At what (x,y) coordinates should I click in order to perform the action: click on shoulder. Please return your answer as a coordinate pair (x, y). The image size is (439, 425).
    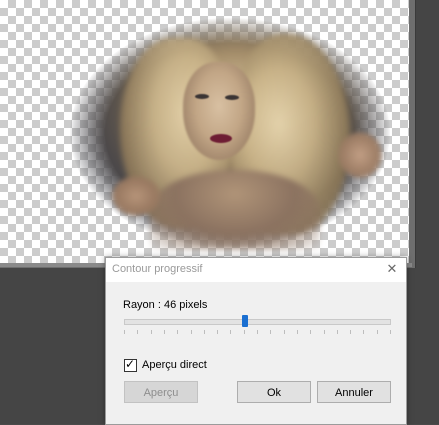
    Looking at the image, I should click on (235, 210).